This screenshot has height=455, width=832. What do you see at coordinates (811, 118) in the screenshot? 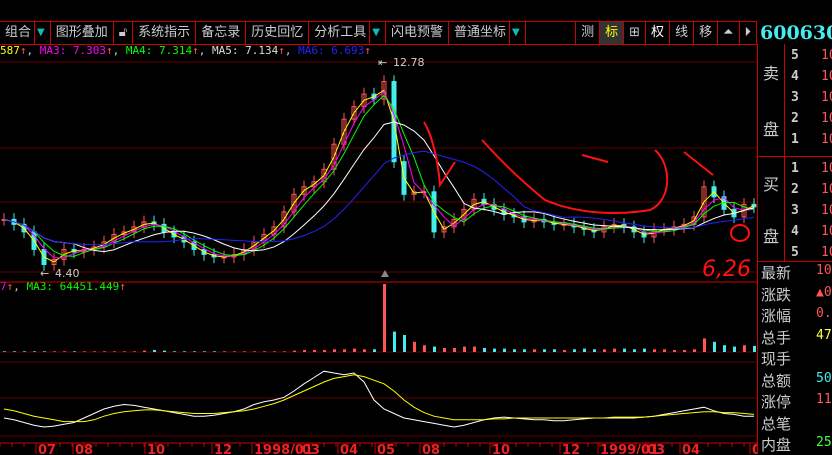
I see `sell-level: 2 10` at bounding box center [811, 118].